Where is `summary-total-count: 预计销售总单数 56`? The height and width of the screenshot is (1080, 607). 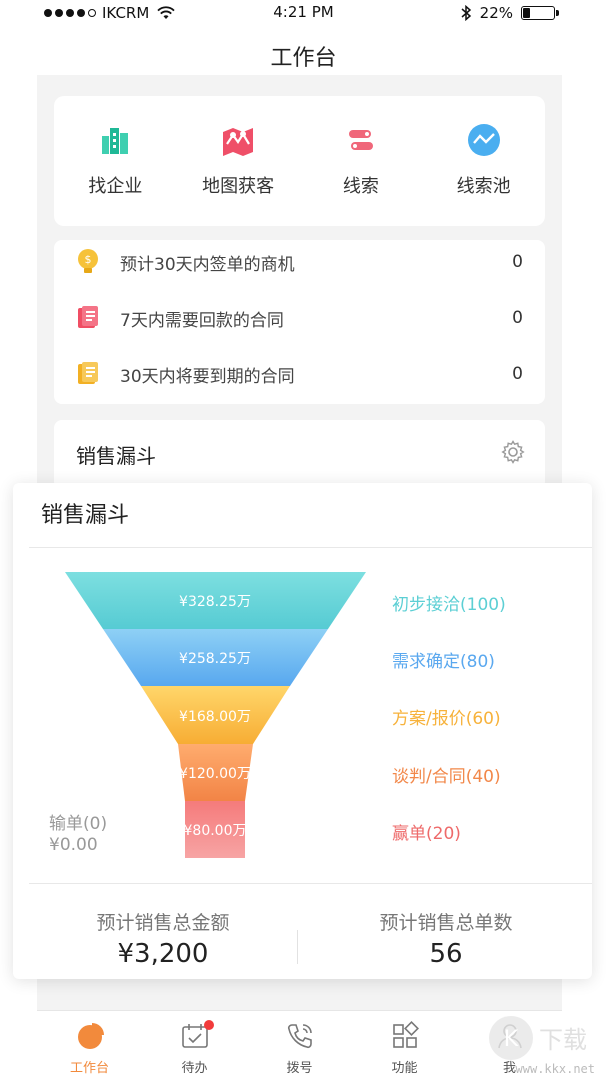
summary-total-count: 预计销售总单数 56 is located at coordinates (446, 938).